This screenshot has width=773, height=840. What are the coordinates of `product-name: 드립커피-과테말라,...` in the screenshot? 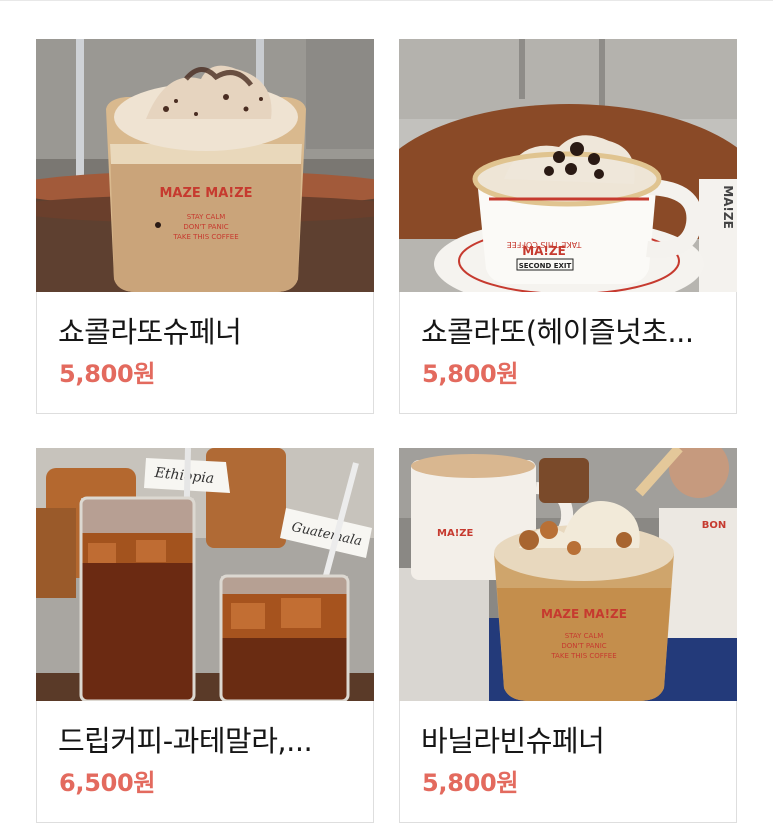 It's located at (185, 741).